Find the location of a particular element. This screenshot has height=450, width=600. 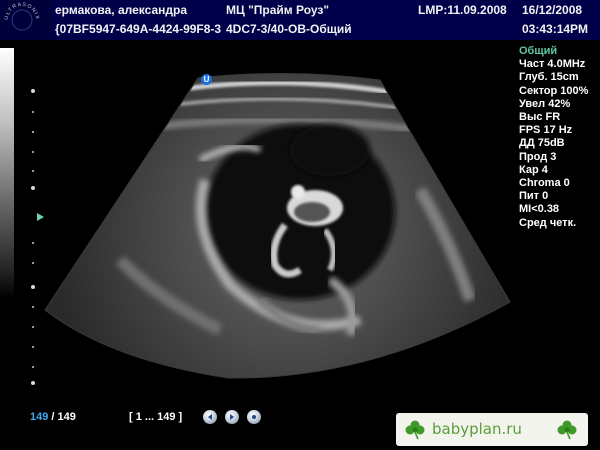

current-frame: 149 is located at coordinates (39, 417).